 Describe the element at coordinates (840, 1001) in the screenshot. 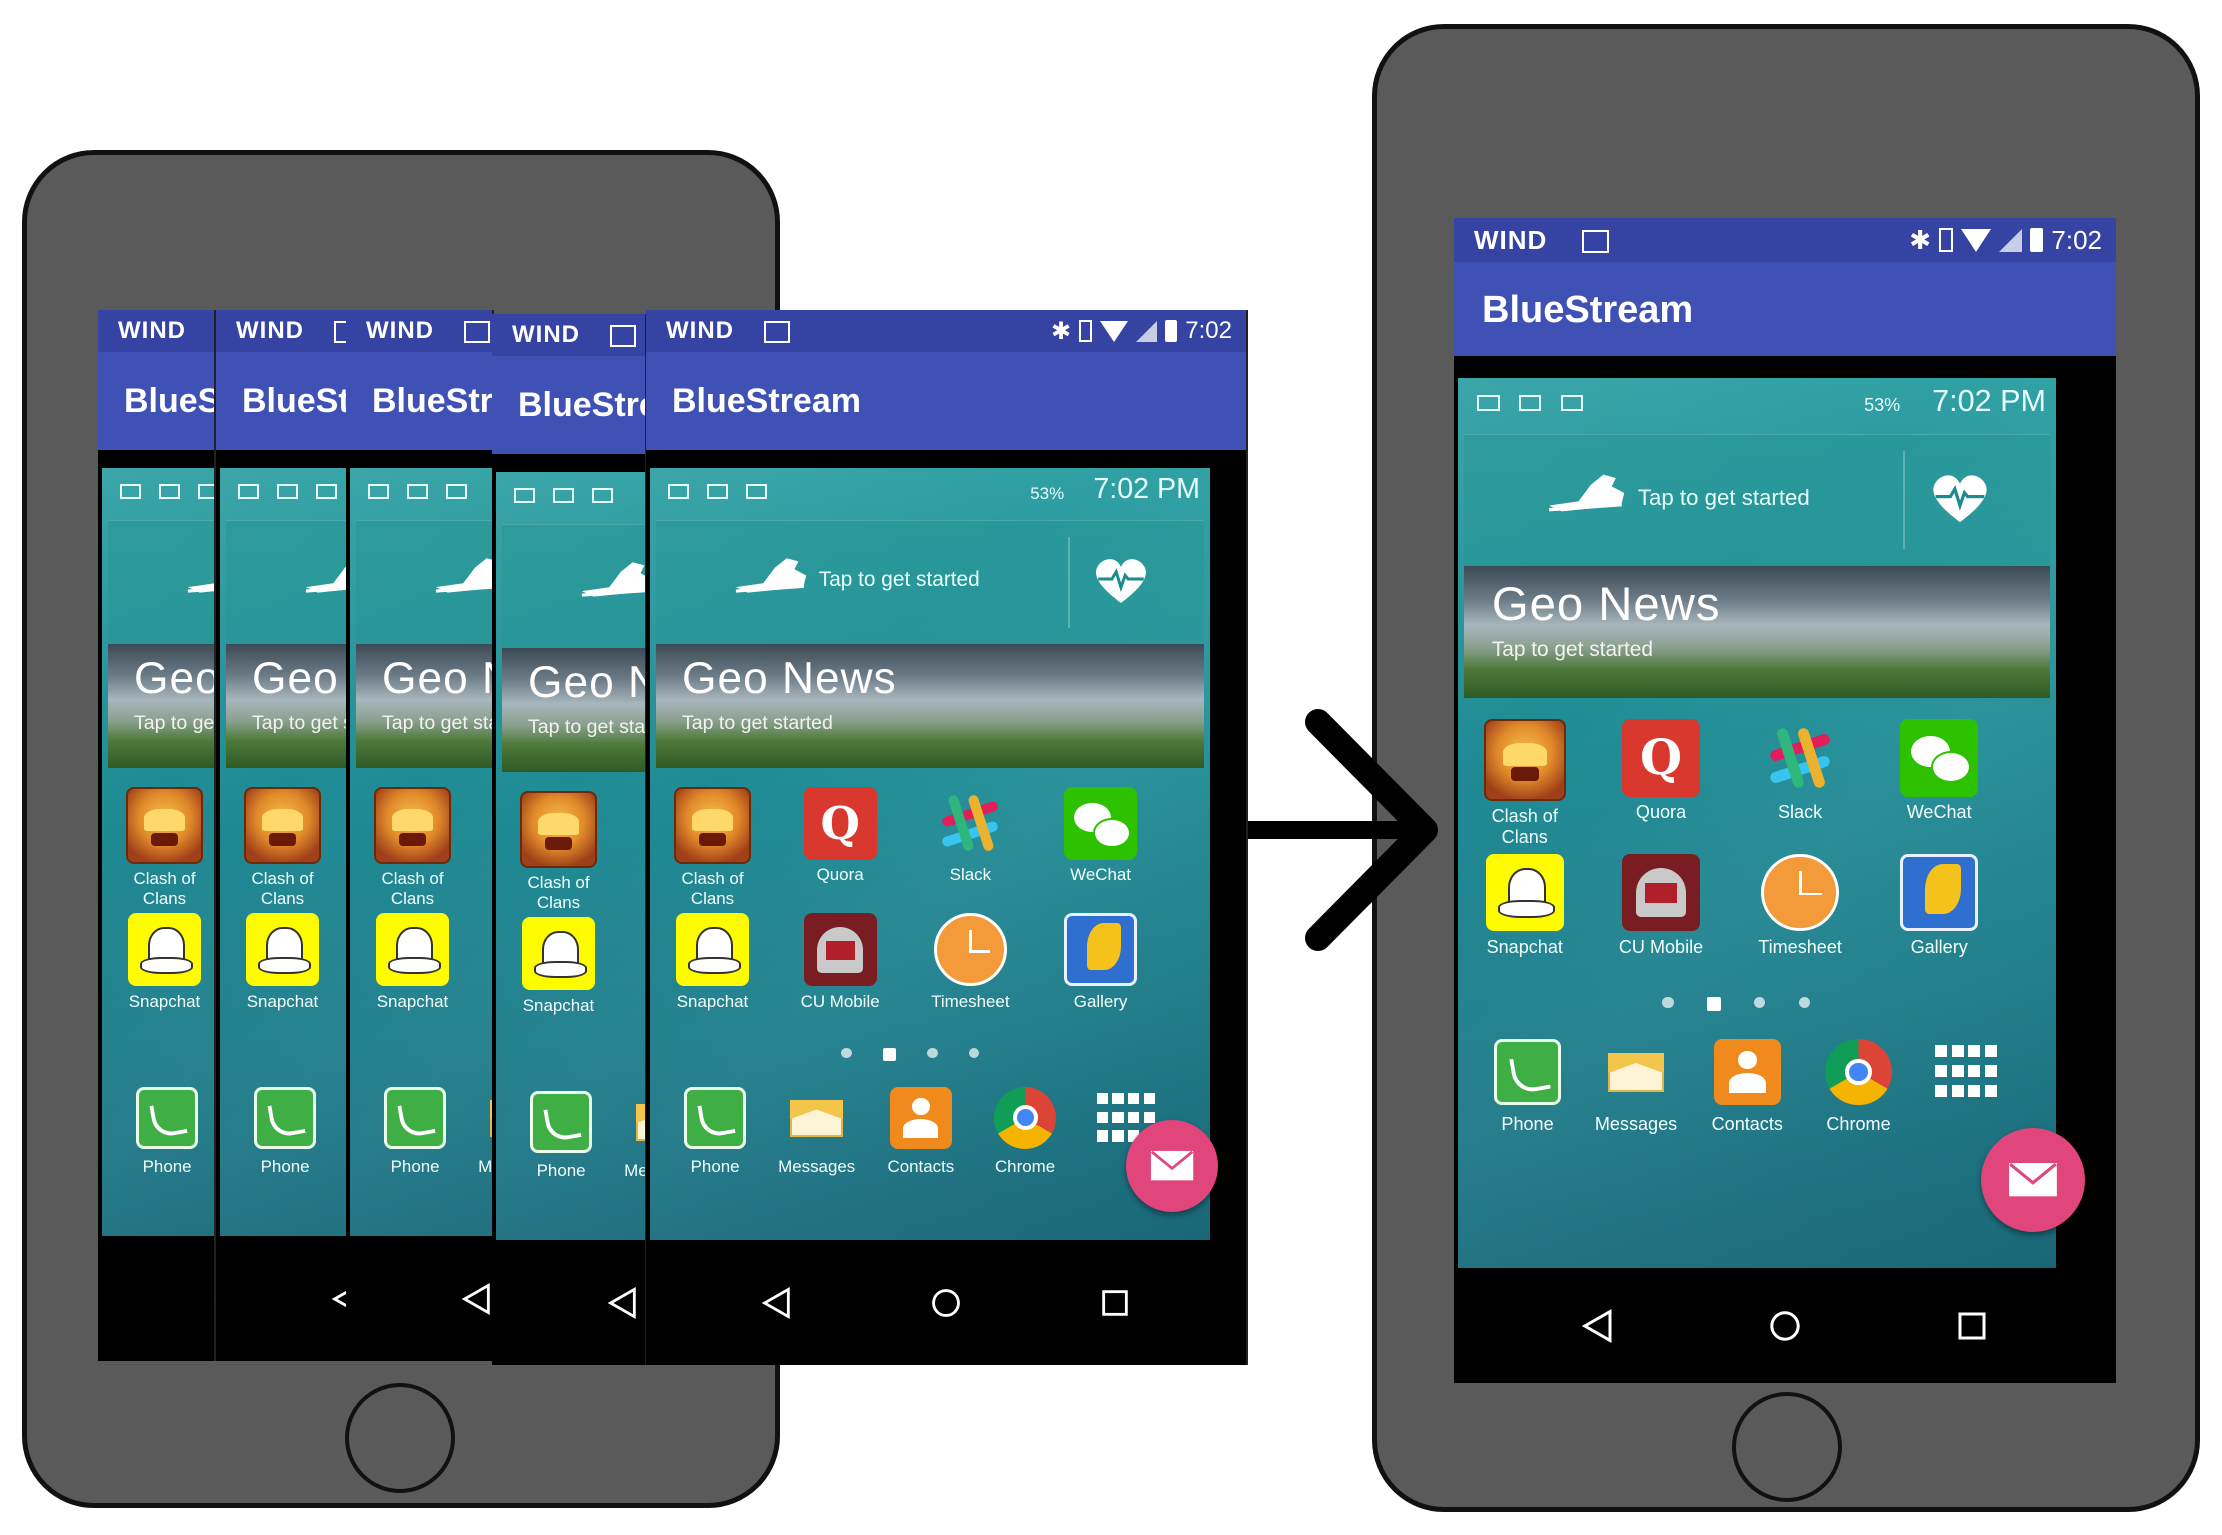

I see `app-label: CU Mobile` at that location.